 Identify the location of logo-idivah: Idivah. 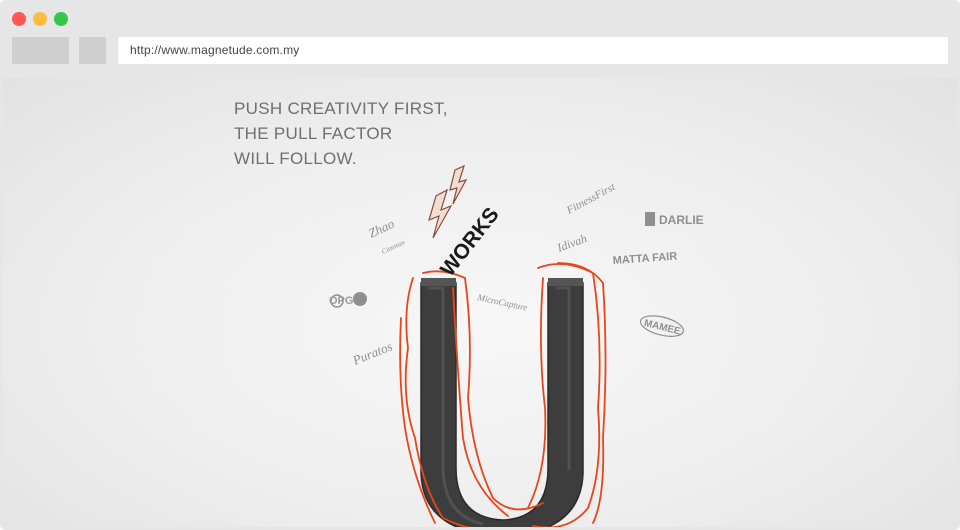
(571, 243).